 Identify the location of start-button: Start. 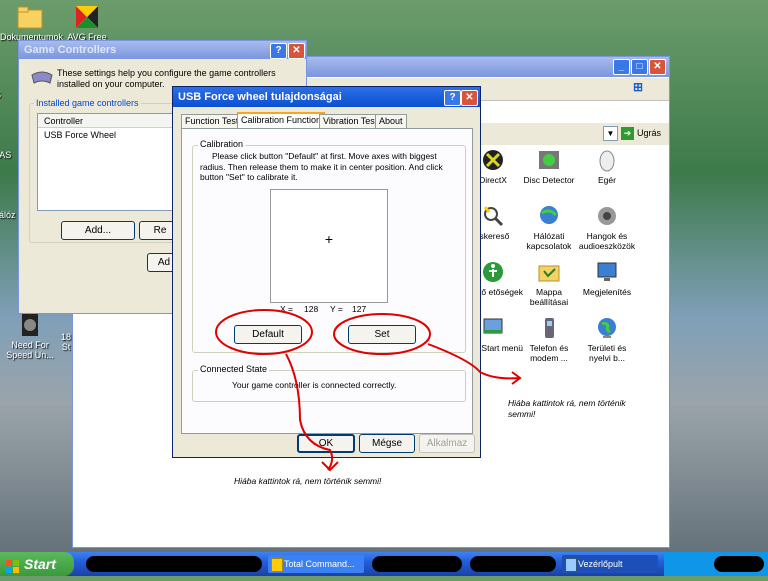
(37, 564).